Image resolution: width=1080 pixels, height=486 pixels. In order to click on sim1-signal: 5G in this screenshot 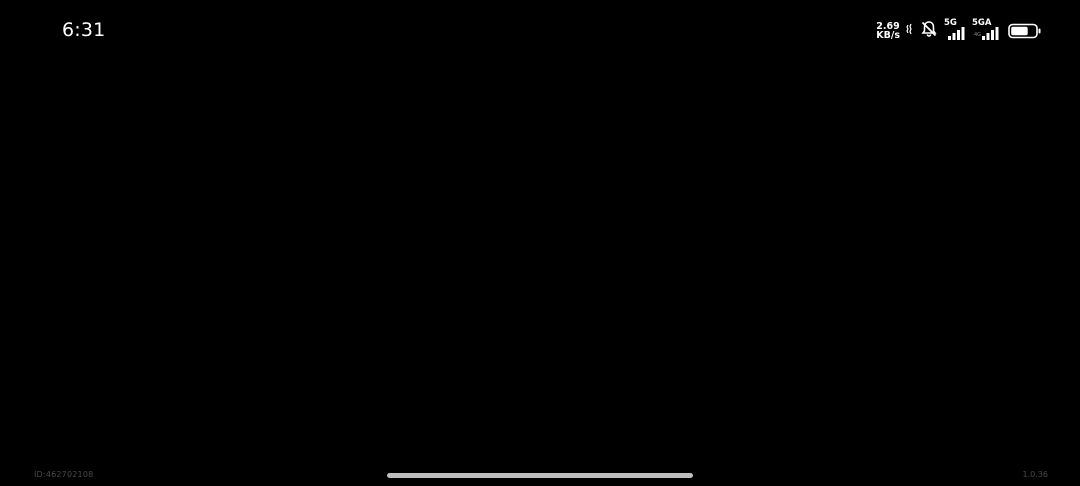, I will do `click(955, 29)`.